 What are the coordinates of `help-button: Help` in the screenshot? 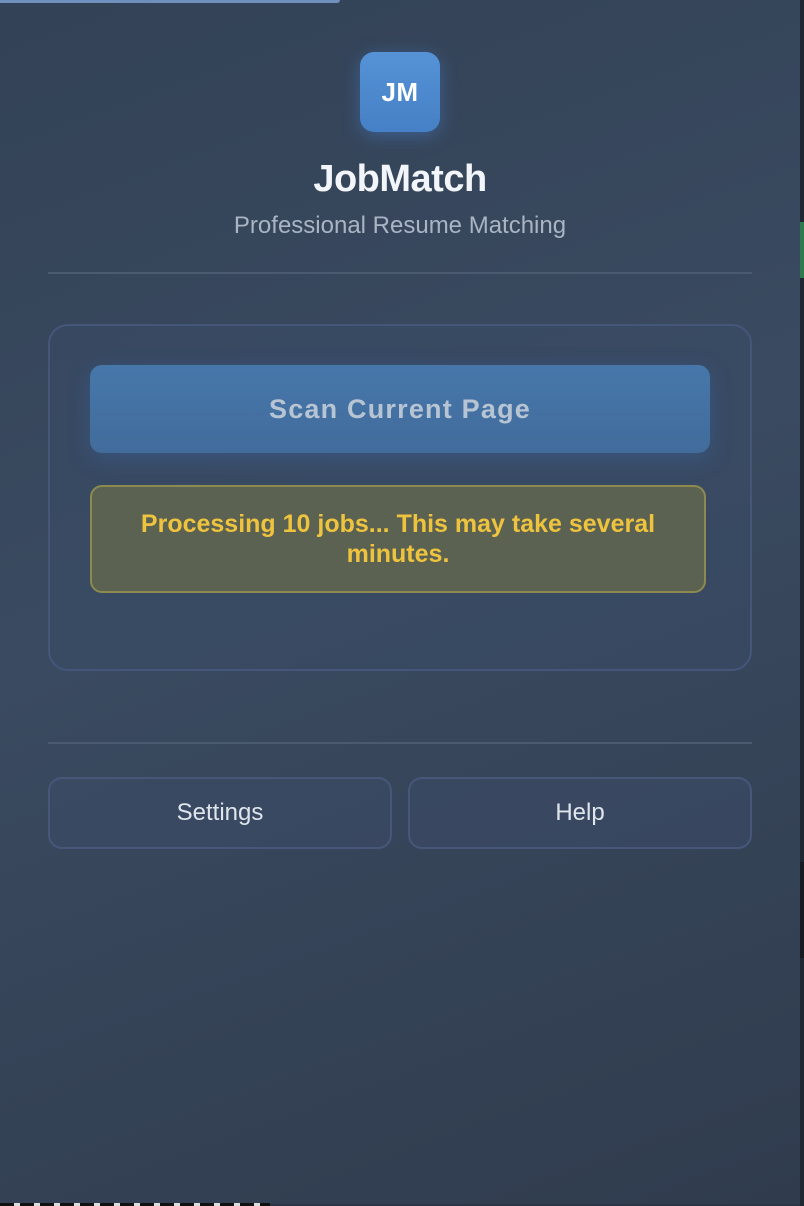 It's located at (580, 813).